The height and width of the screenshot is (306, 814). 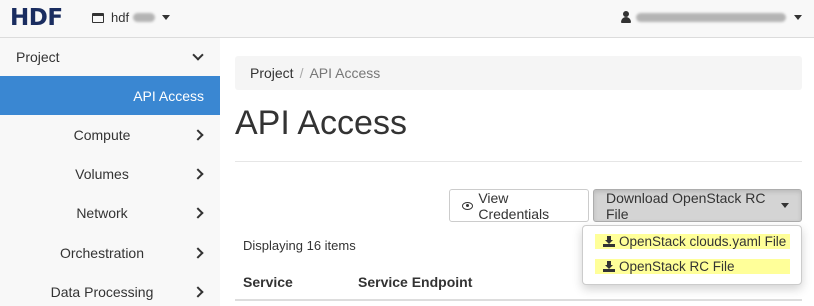 I want to click on items-count: Displaying 16 items, so click(x=299, y=245).